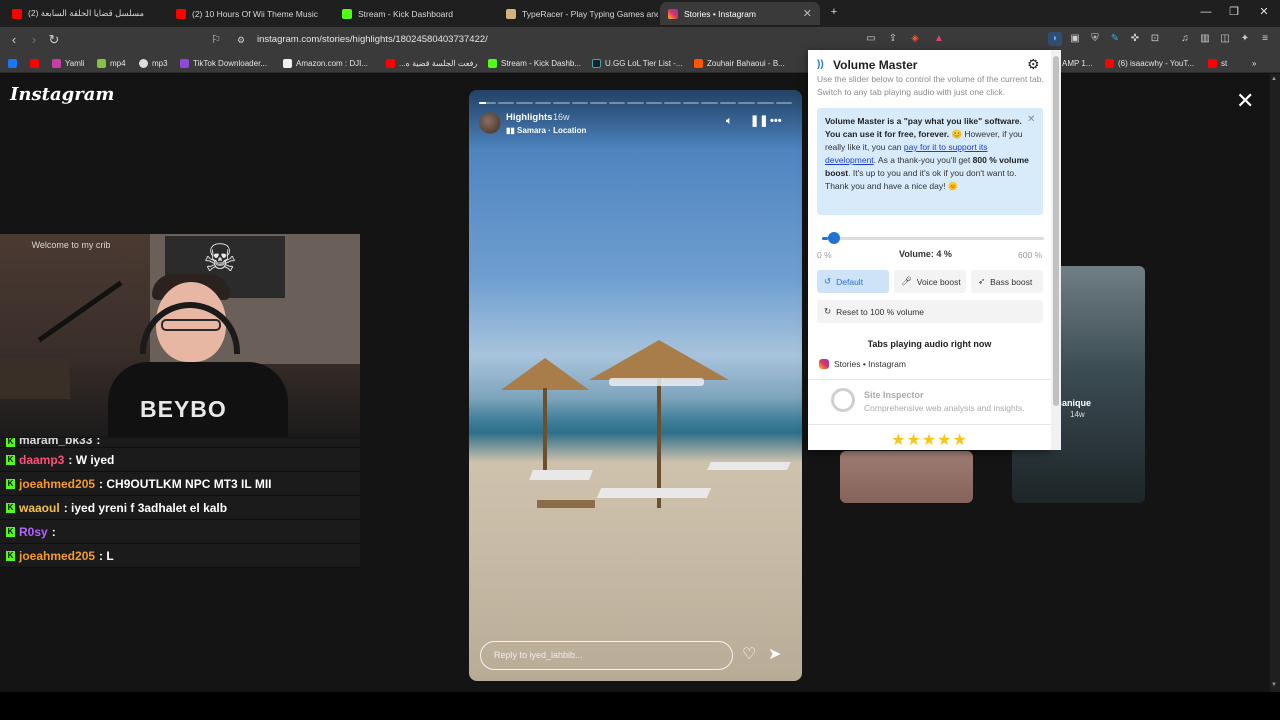  Describe the element at coordinates (1007, 281) in the screenshot. I see `bass-boost-button: ➶ Bass boost` at that location.